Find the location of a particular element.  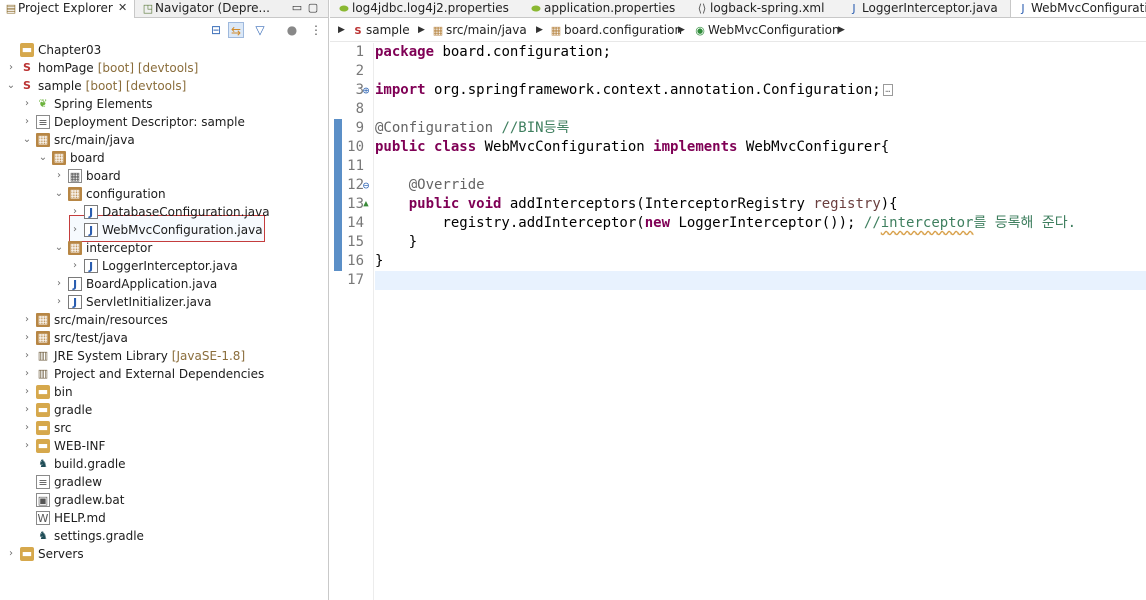

tree-item: › ▦ src/test/java is located at coordinates (164, 338).